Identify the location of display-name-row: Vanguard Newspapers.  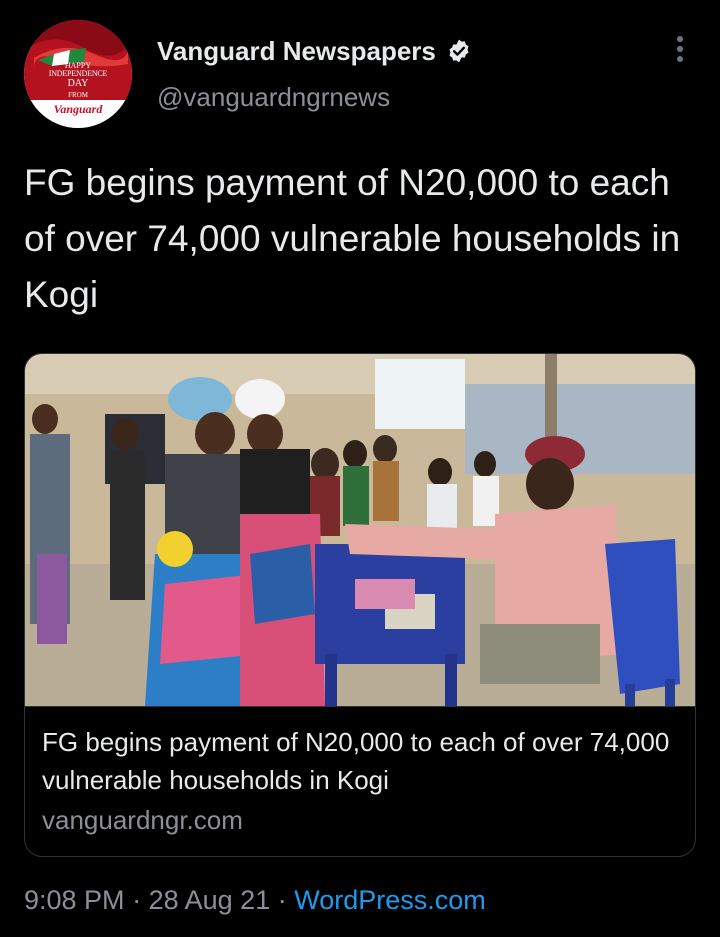
(314, 51).